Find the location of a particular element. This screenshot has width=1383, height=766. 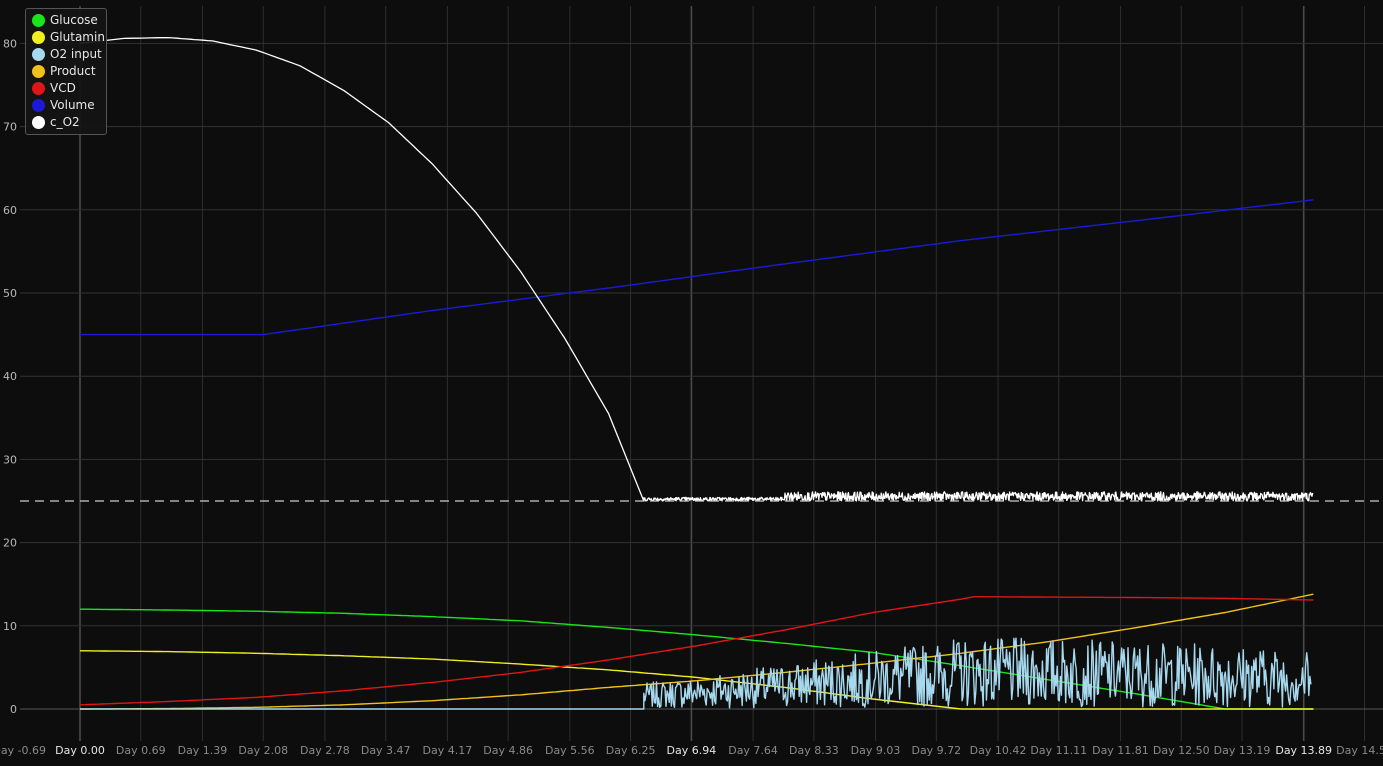

legend-item: Volume is located at coordinates (66, 105).